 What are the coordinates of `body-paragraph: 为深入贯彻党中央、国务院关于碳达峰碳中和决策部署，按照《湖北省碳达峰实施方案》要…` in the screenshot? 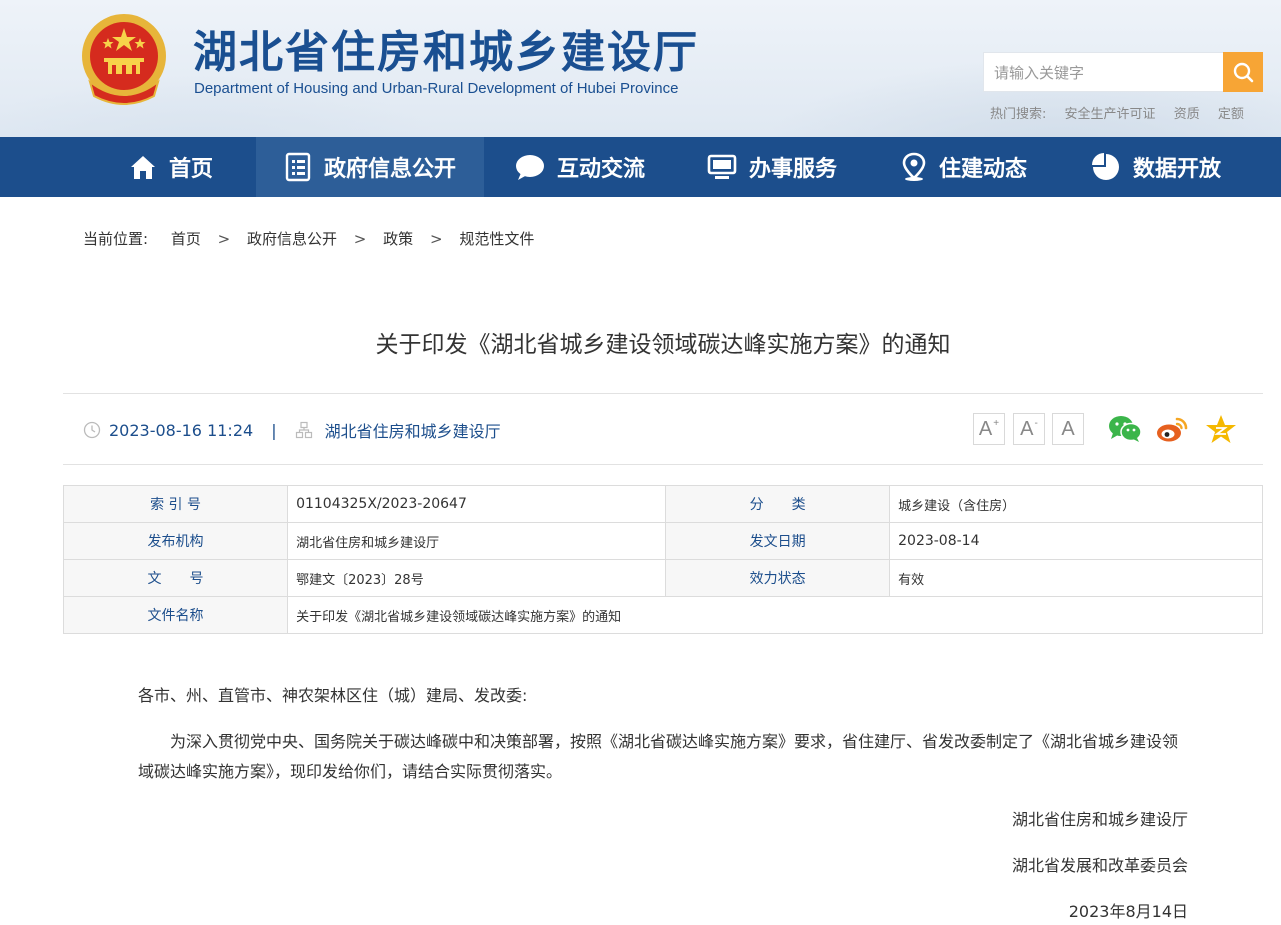 It's located at (658, 756).